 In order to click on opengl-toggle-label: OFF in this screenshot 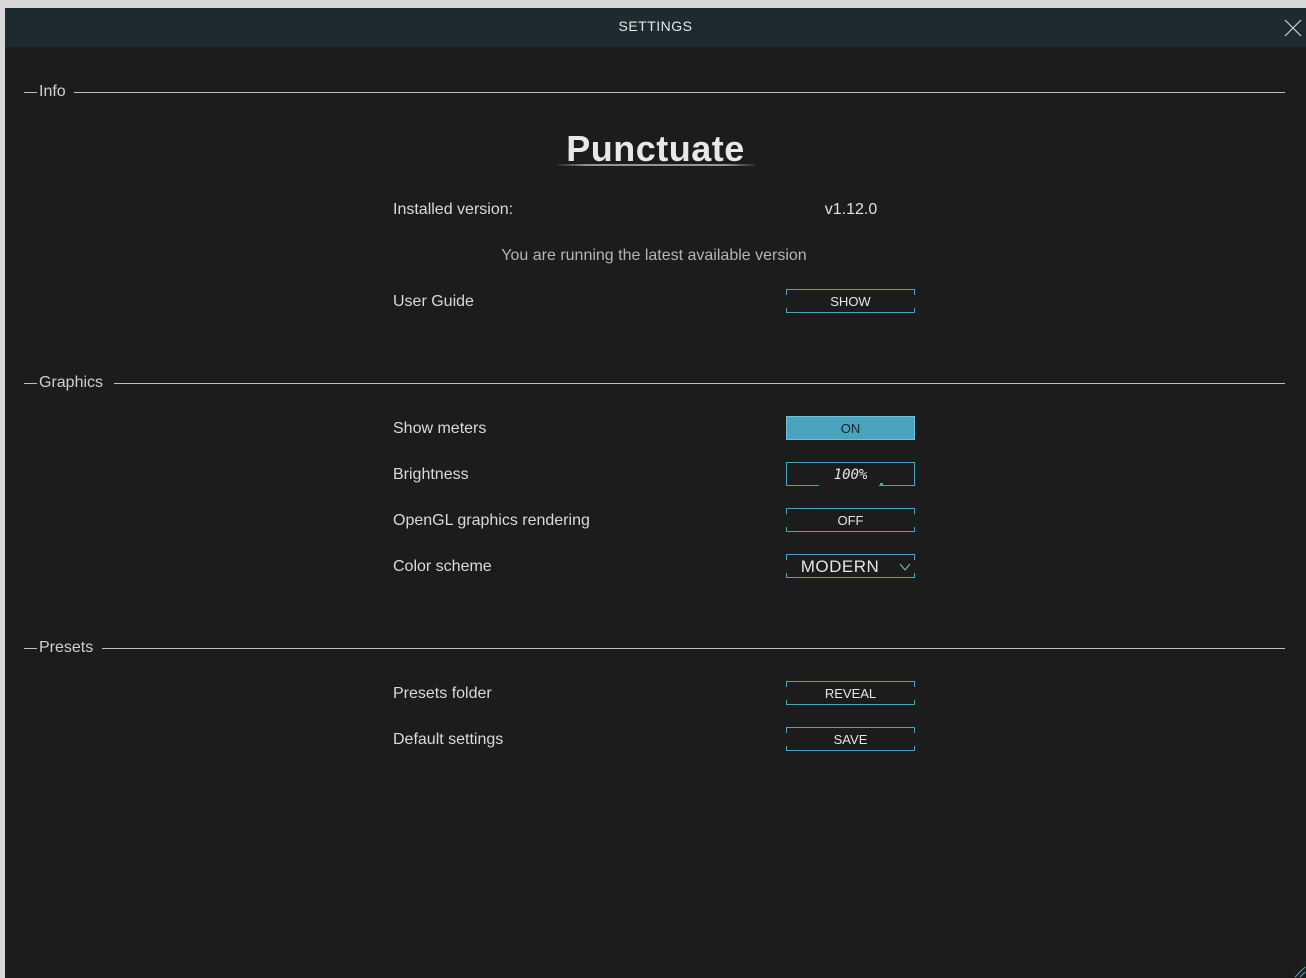, I will do `click(850, 520)`.